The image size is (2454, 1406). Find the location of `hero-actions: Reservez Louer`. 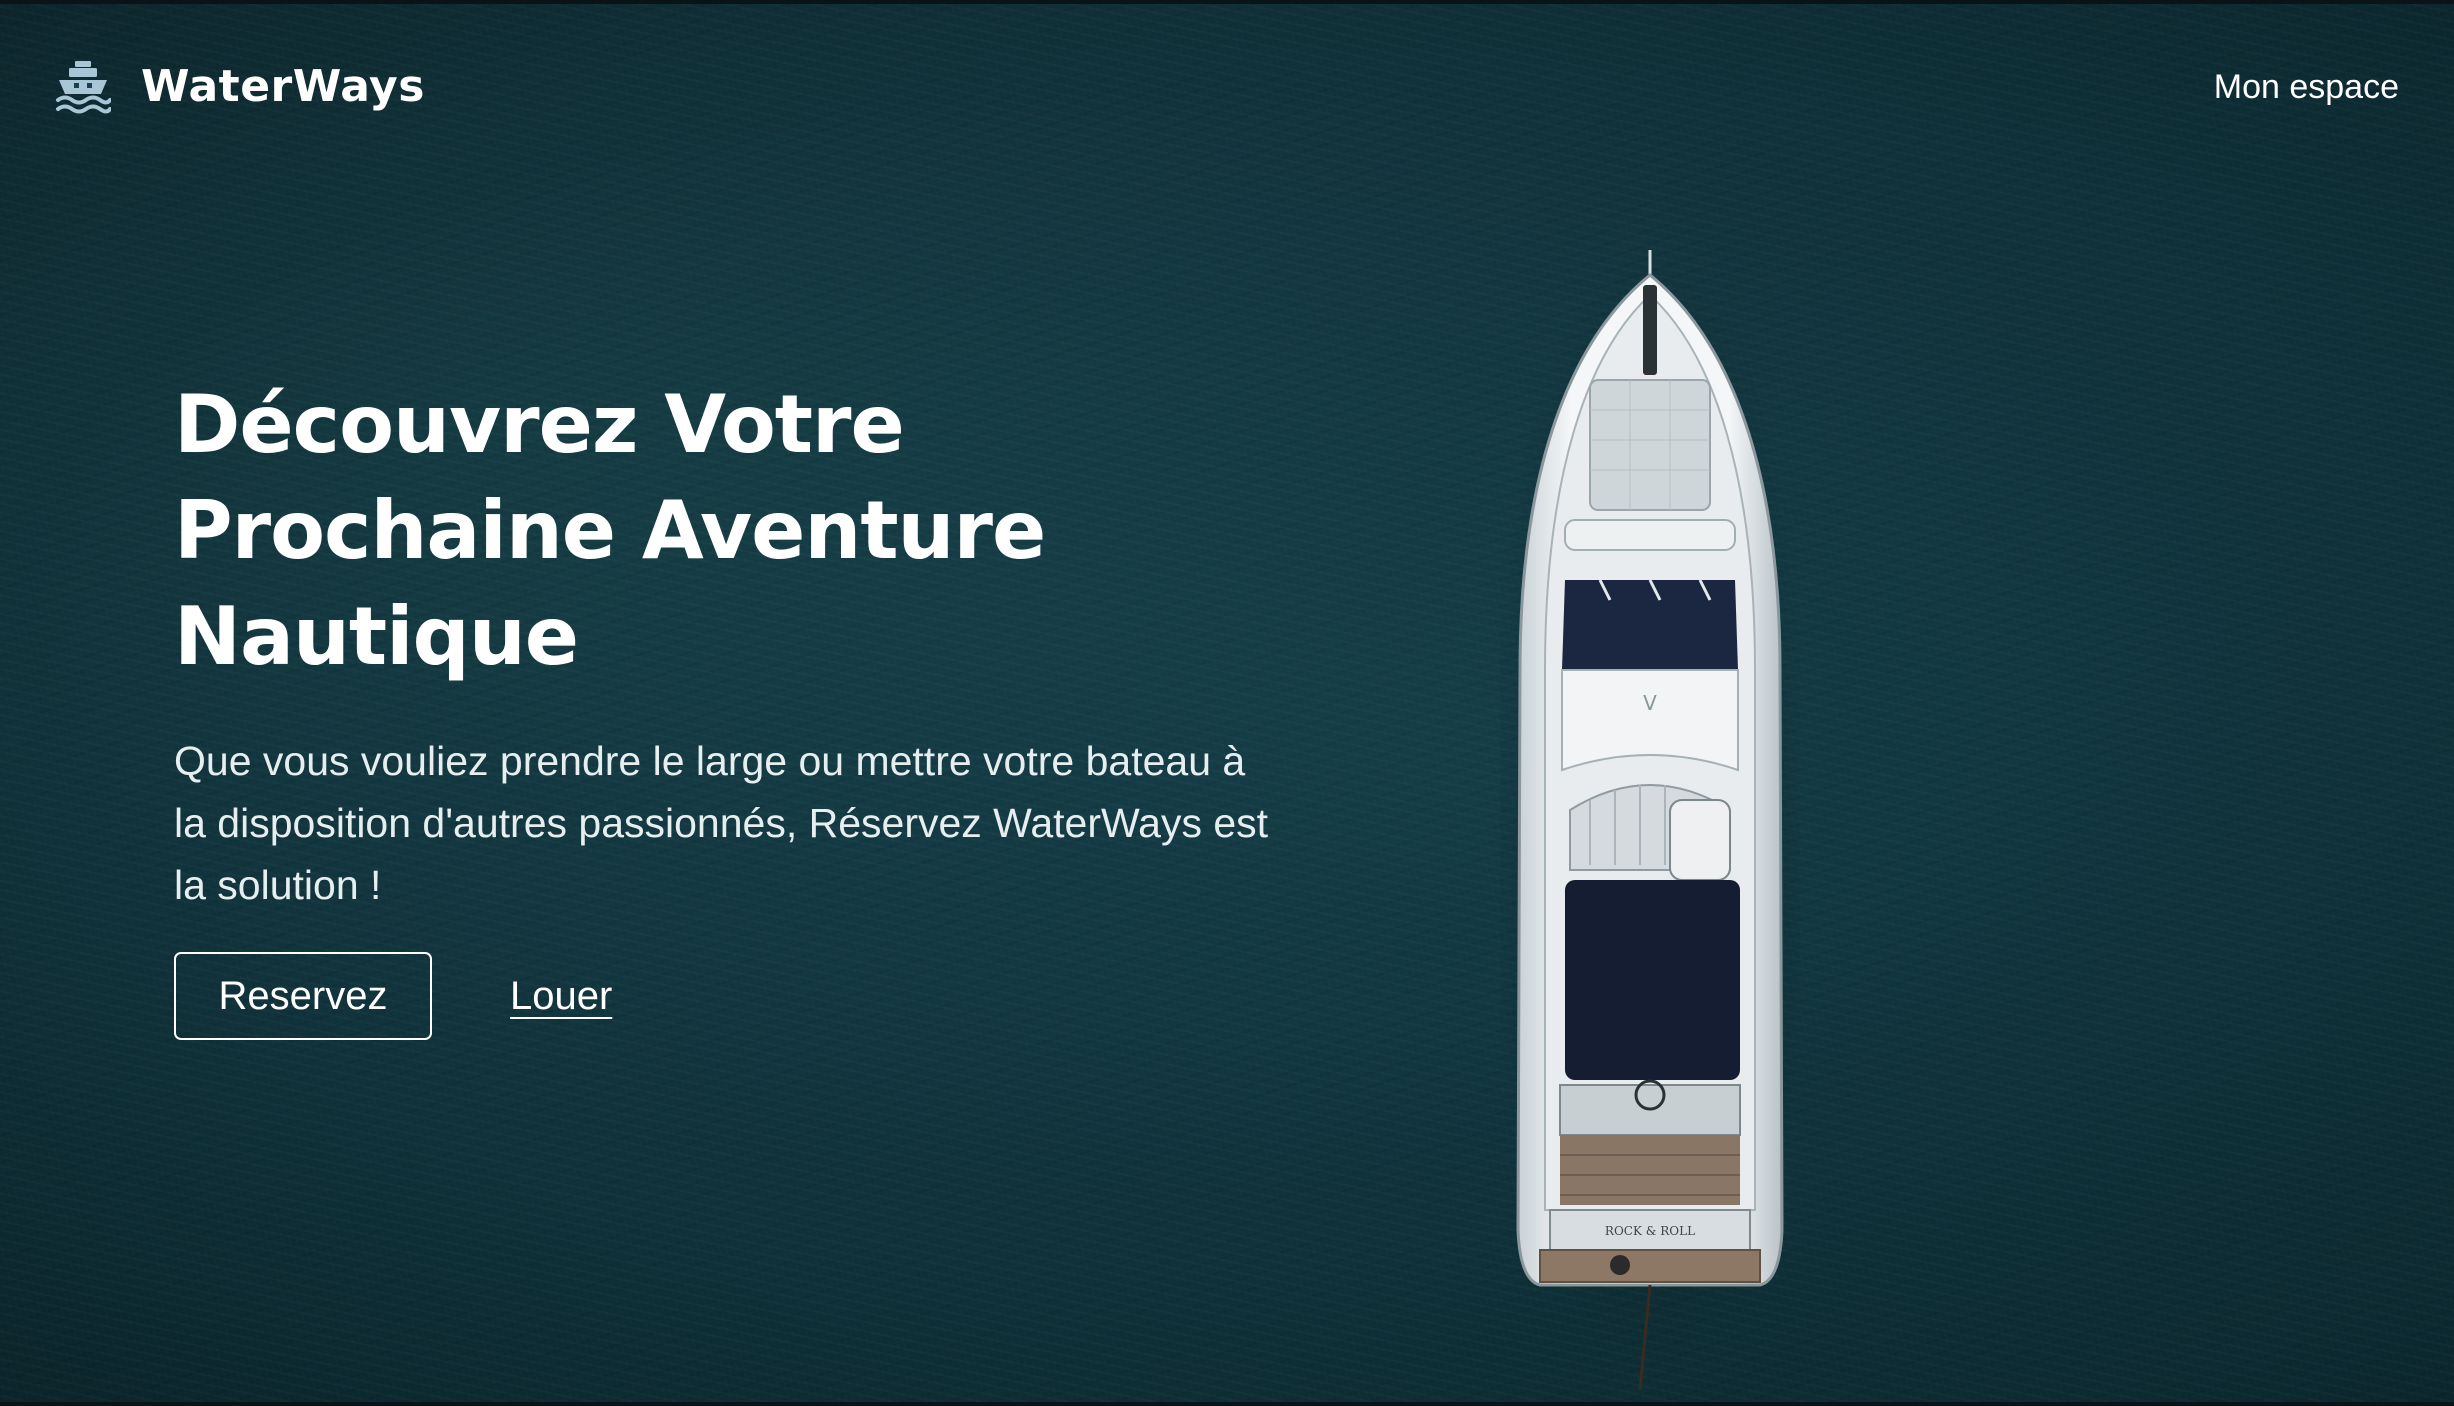

hero-actions: Reservez Louer is located at coordinates (734, 996).